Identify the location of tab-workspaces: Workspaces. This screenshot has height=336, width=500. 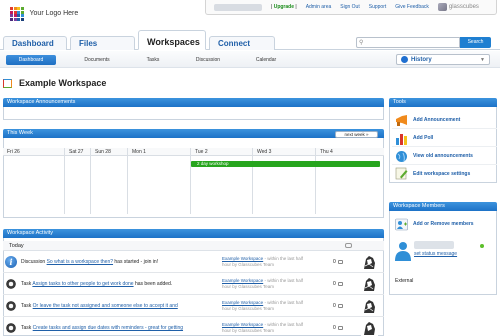
(172, 40).